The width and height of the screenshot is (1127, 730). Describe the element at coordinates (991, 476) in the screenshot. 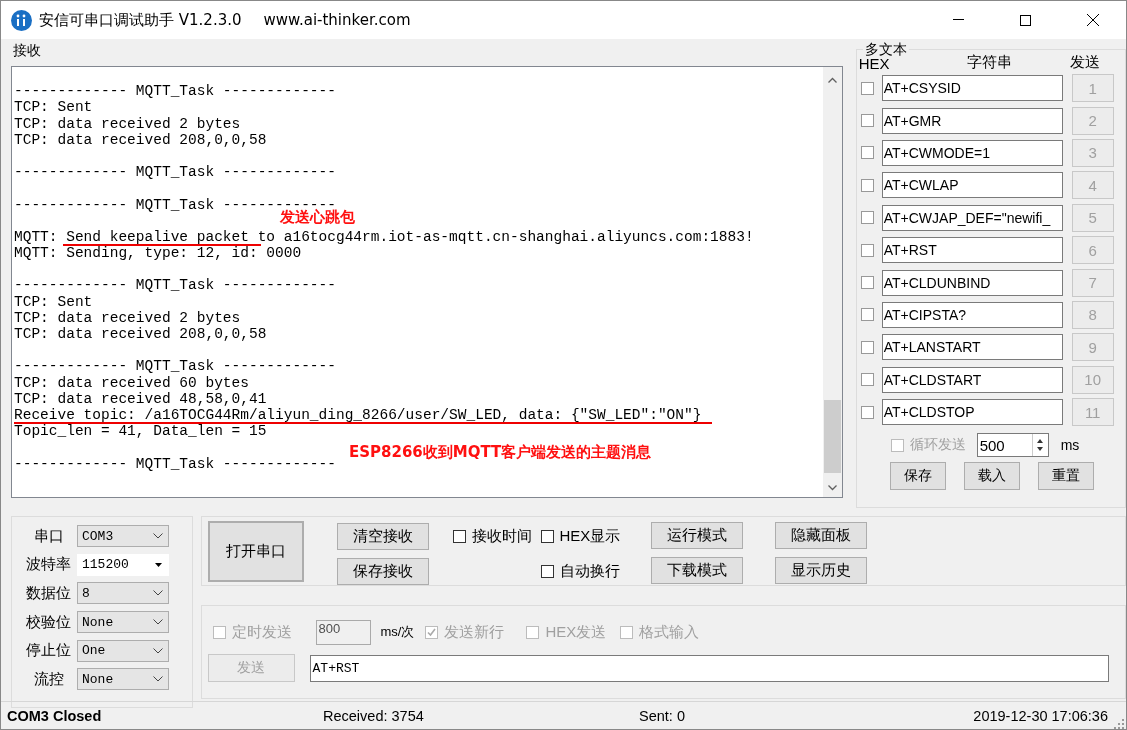

I see `panel-button: 载入` at that location.